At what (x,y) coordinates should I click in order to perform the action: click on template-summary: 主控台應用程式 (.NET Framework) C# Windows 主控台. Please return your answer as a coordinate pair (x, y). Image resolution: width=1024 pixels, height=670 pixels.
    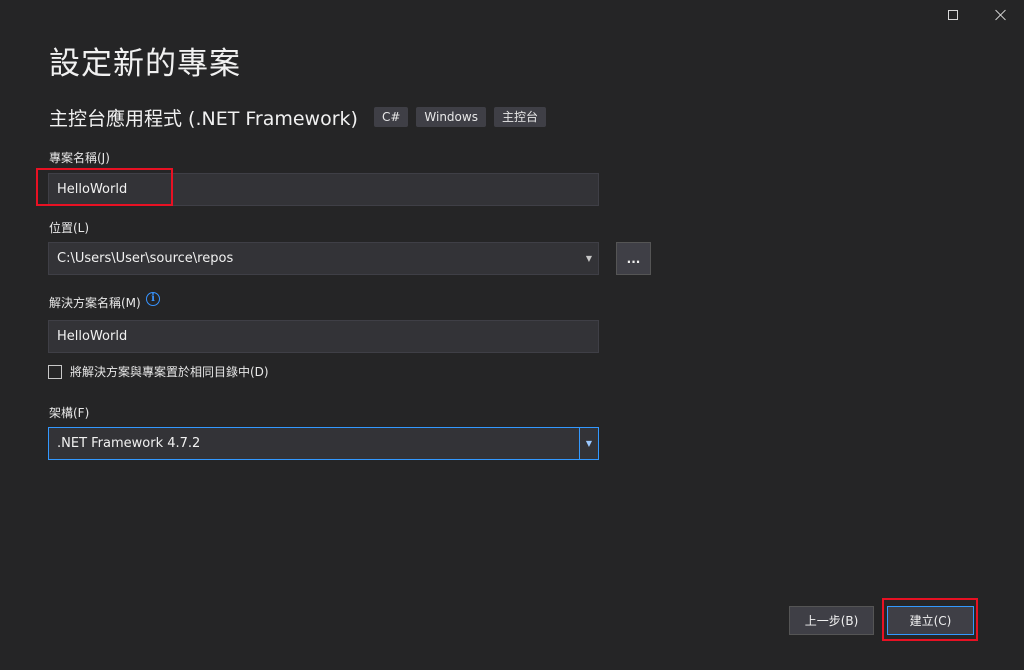
    Looking at the image, I should click on (297, 117).